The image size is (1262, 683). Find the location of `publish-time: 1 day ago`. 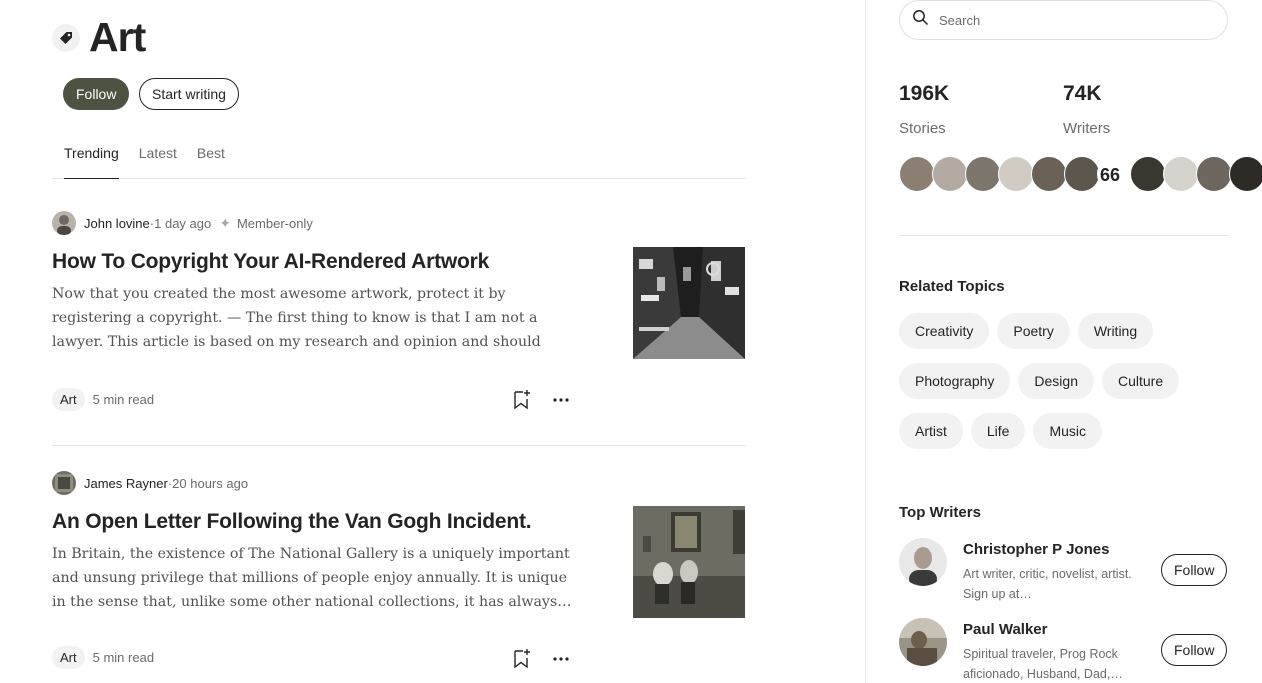

publish-time: 1 day ago is located at coordinates (183, 223).